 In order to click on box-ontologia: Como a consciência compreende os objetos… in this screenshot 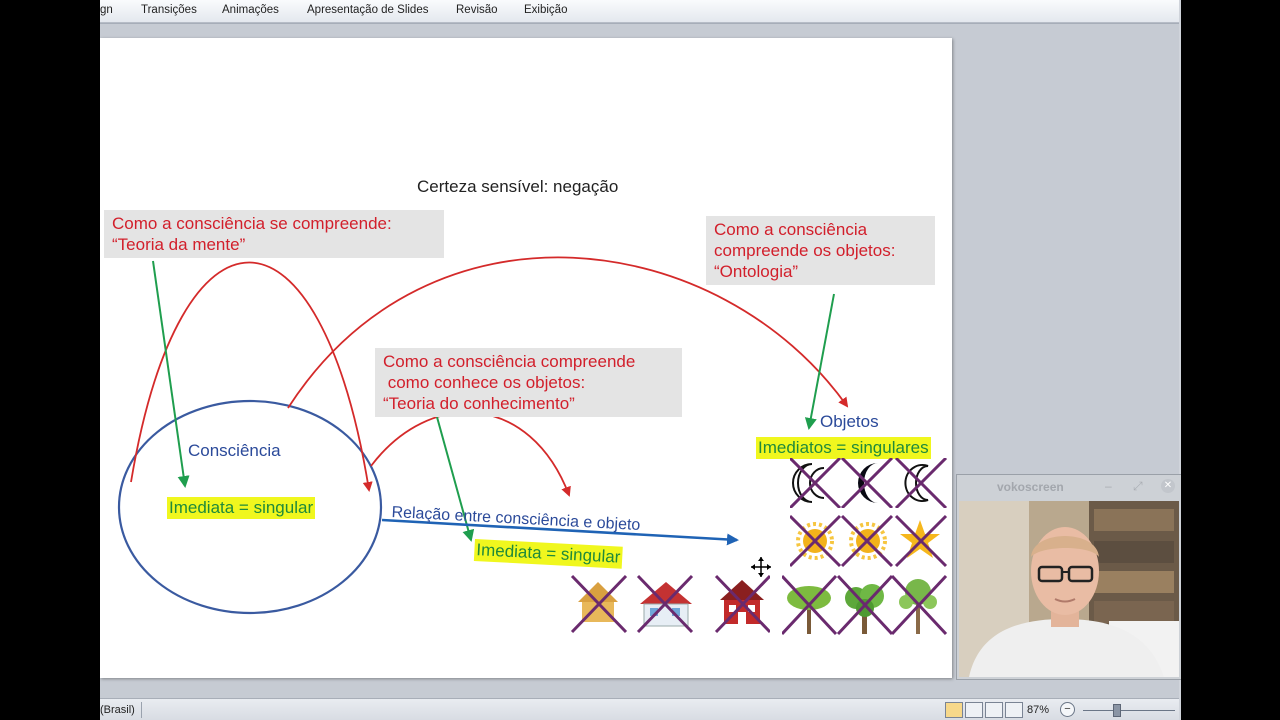, I will do `click(820, 250)`.